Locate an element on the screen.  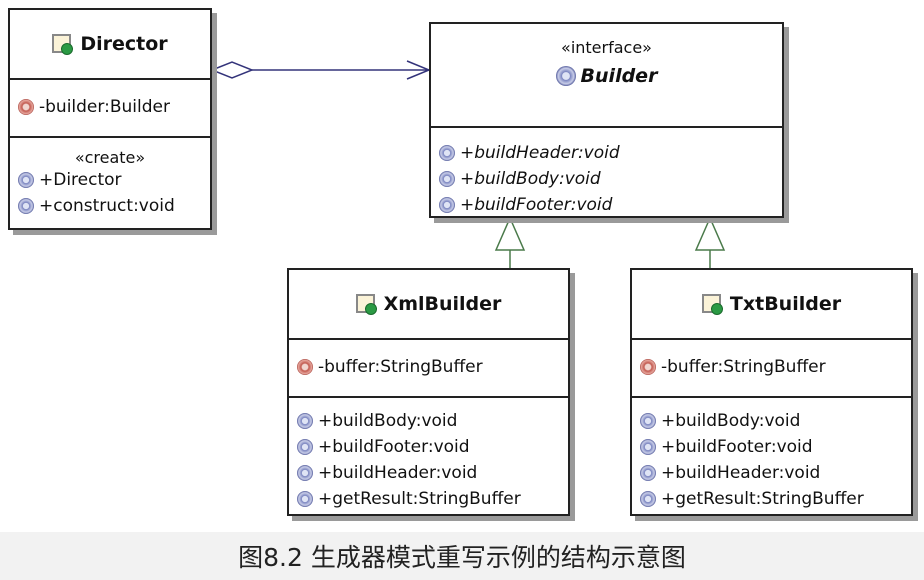
operation: +Director is located at coordinates (110, 180).